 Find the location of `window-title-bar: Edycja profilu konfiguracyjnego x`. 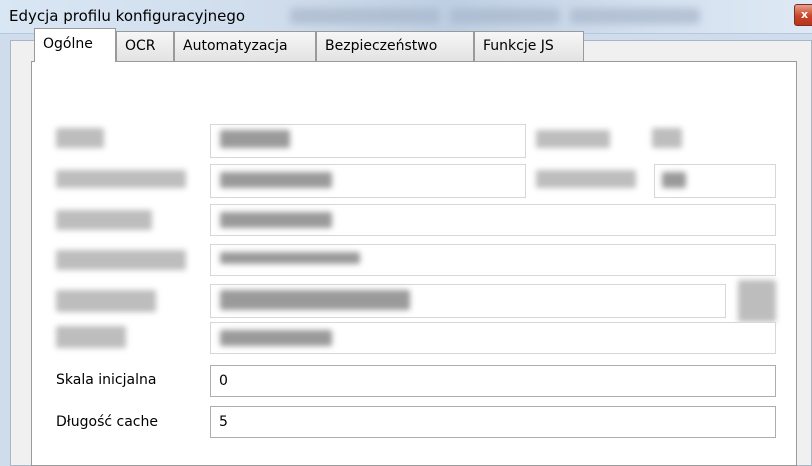

window-title-bar: Edycja profilu konfiguracyjnego x is located at coordinates (406, 17).